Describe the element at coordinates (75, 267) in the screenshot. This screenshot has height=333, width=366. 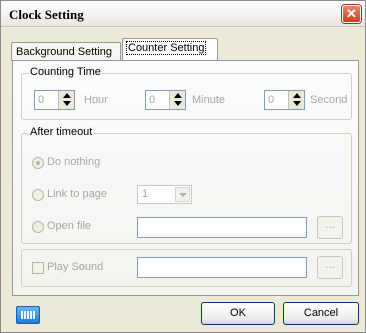
I see `play-sound-label: Play Sound` at that location.